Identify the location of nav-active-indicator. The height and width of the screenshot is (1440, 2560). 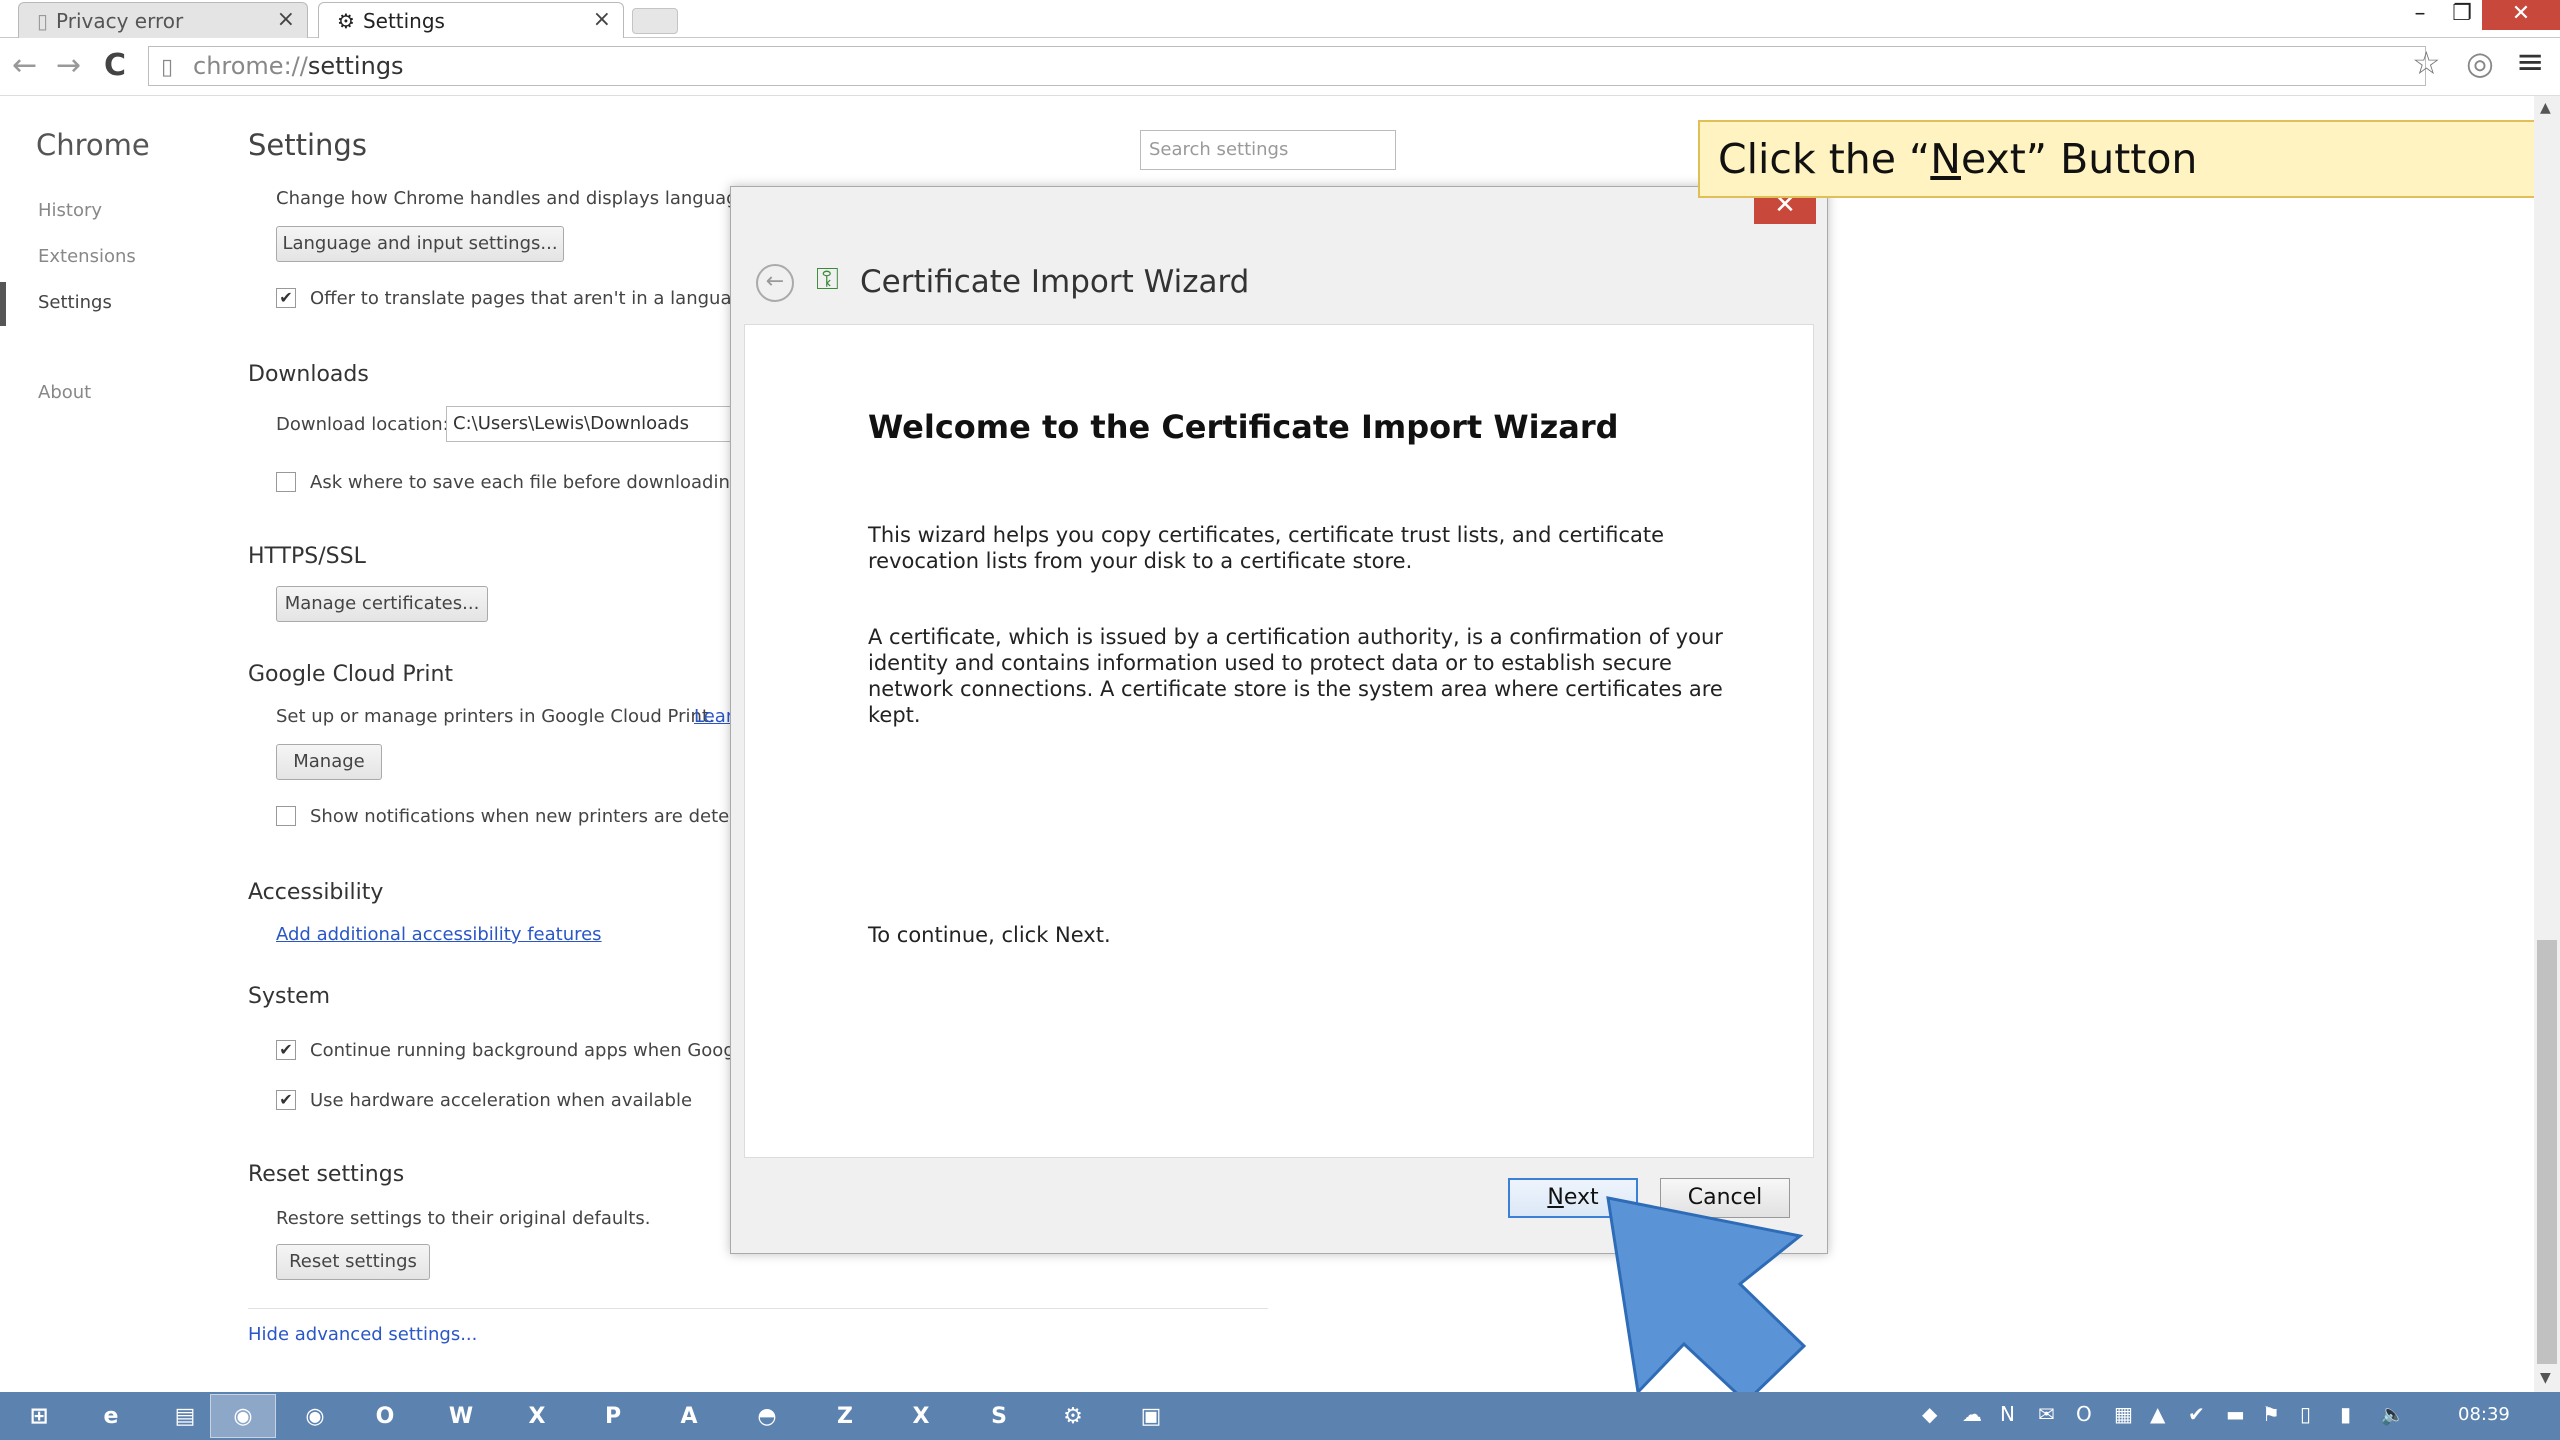
(3, 304).